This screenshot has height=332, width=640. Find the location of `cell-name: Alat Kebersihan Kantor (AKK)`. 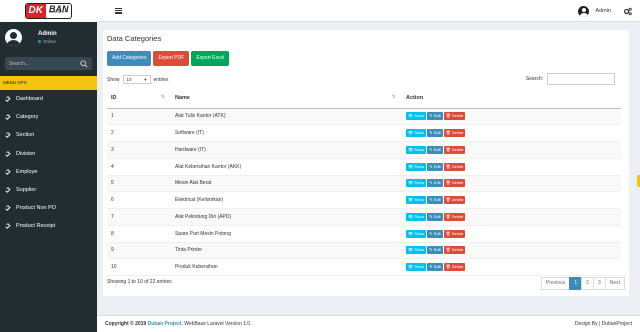

cell-name: Alat Kebersihan Kantor (AKK) is located at coordinates (286, 167).